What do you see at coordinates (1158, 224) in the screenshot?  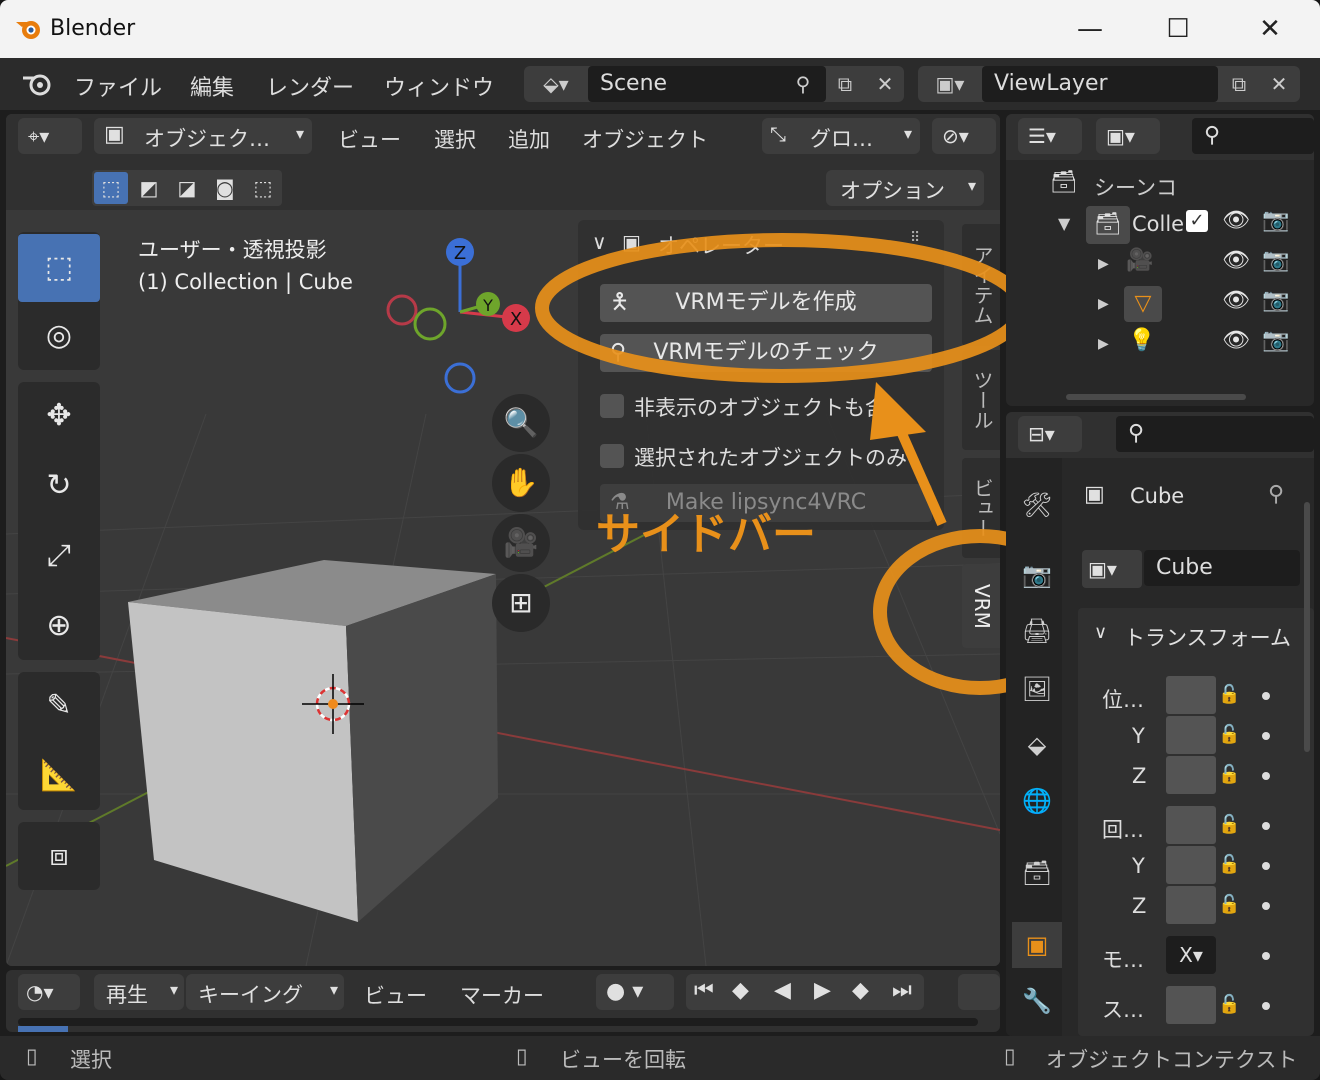 I see `collection-label: Colle` at bounding box center [1158, 224].